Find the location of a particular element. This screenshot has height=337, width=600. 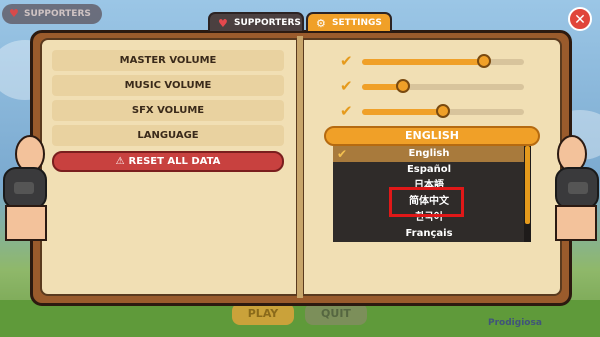

reset-all-data-button: ⚠ RESET ALL DATA is located at coordinates (168, 161).